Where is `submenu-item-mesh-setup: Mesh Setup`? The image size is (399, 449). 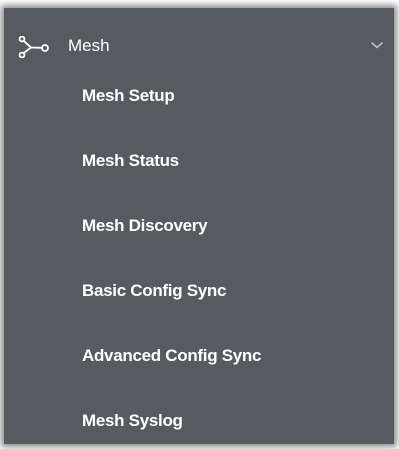
submenu-item-mesh-setup: Mesh Setup is located at coordinates (199, 95).